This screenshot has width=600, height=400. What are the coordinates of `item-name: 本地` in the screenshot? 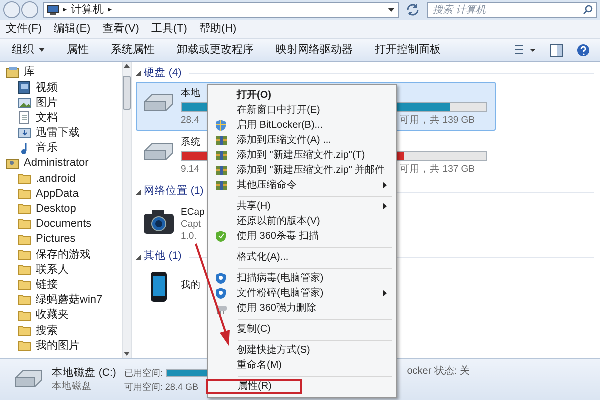 It's located at (191, 93).